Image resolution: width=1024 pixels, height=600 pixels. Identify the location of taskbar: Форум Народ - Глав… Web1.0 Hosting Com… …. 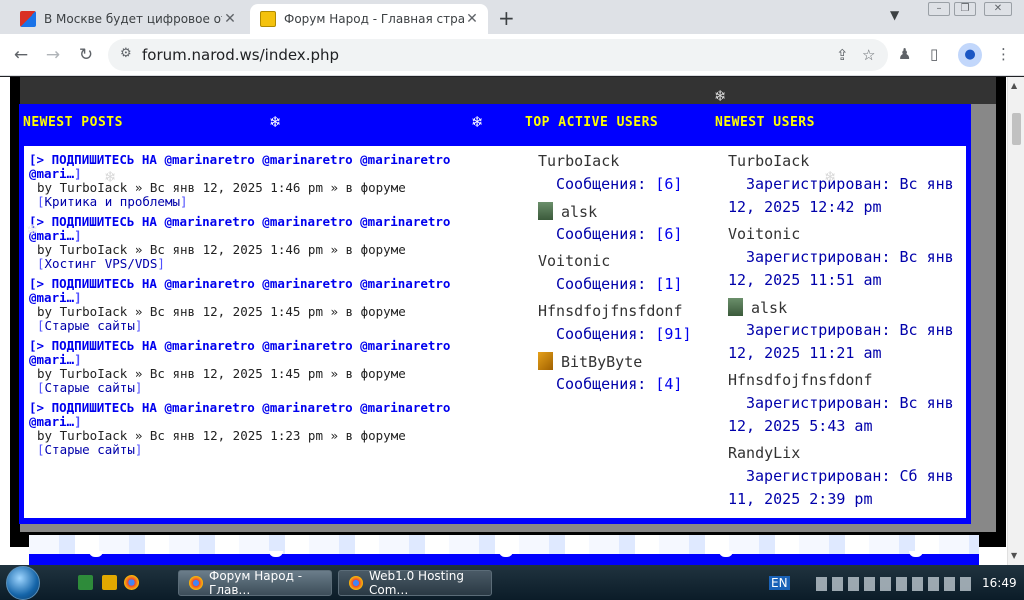
(512, 582).